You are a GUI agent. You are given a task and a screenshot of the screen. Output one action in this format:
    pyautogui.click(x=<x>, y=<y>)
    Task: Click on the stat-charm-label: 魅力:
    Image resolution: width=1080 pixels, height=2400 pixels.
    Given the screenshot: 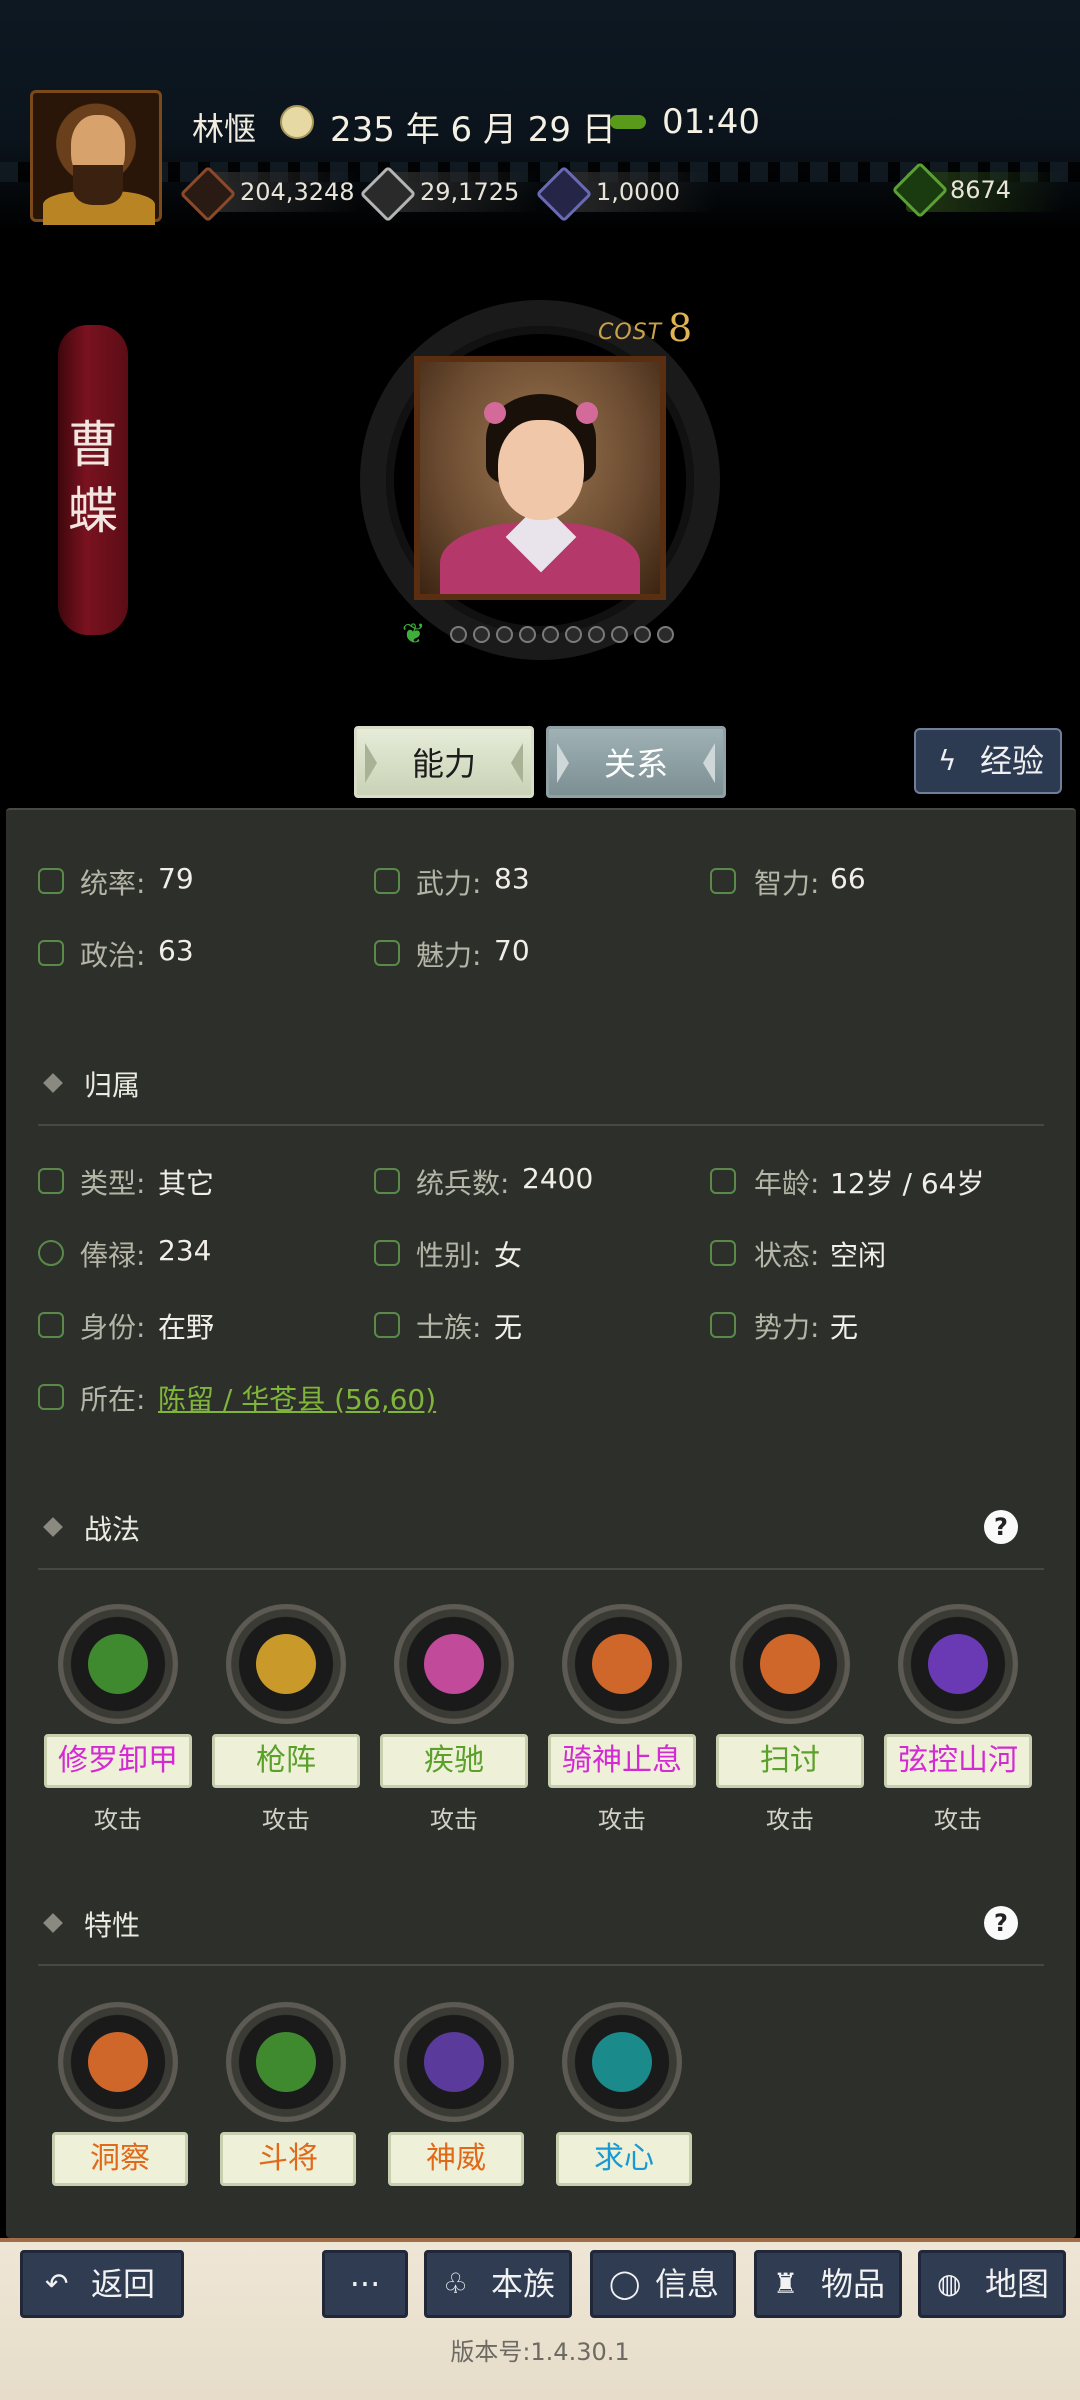 What is the action you would take?
    pyautogui.click(x=449, y=955)
    